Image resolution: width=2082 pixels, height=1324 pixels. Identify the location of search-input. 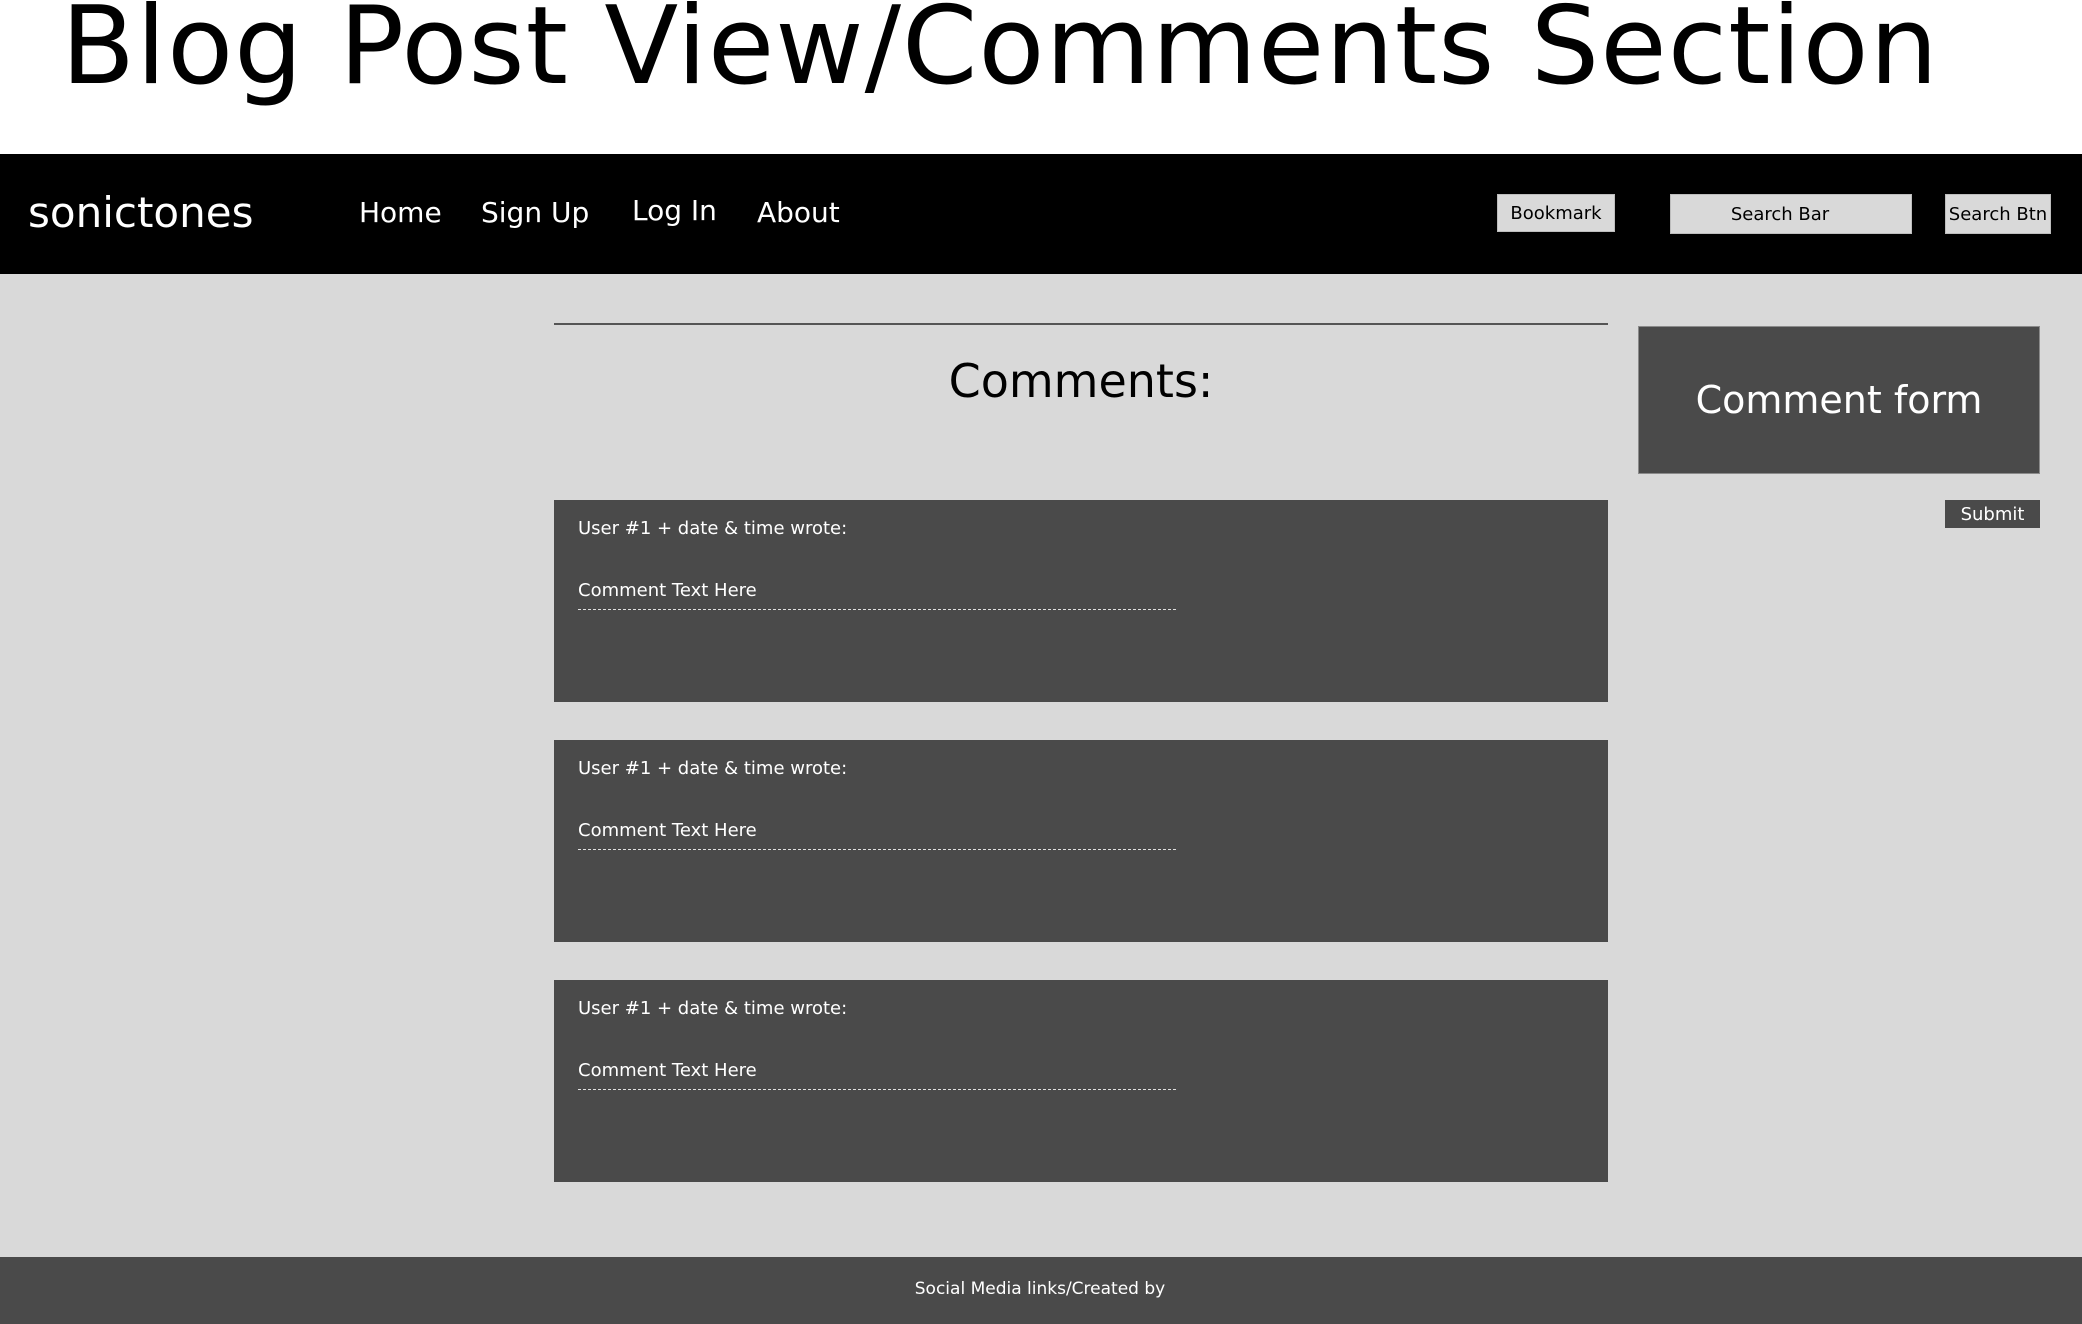
(1791, 214).